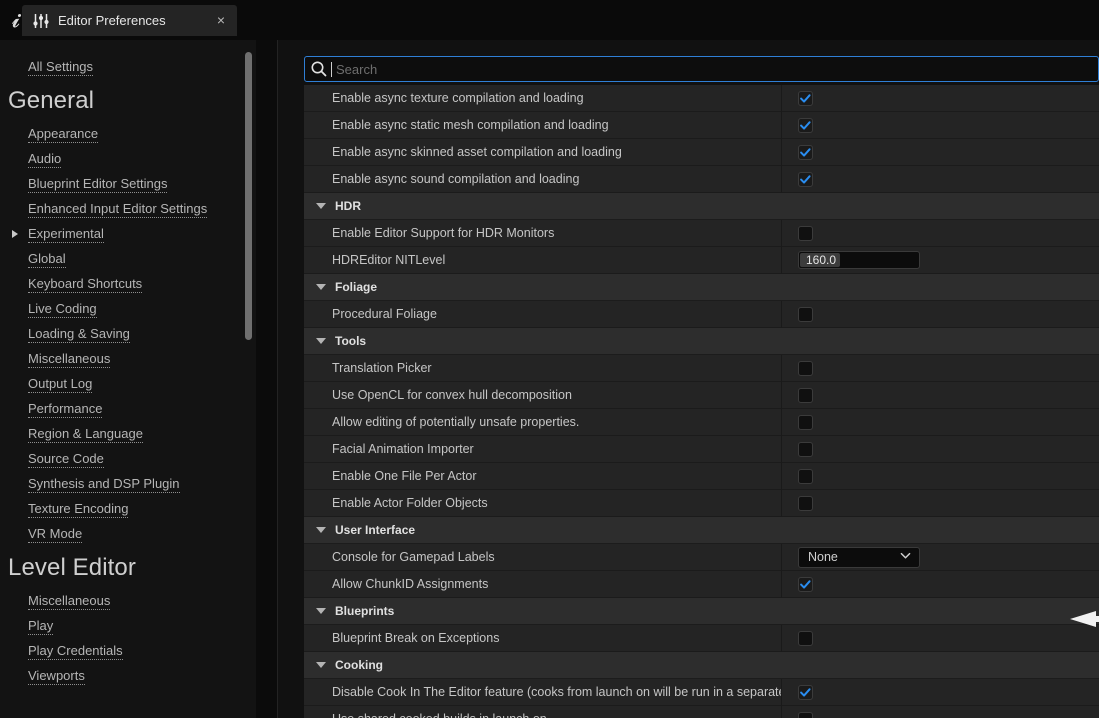 This screenshot has height=718, width=1099. What do you see at coordinates (859, 557) in the screenshot?
I see `dropdown-console-for-gamepad-labels: None` at bounding box center [859, 557].